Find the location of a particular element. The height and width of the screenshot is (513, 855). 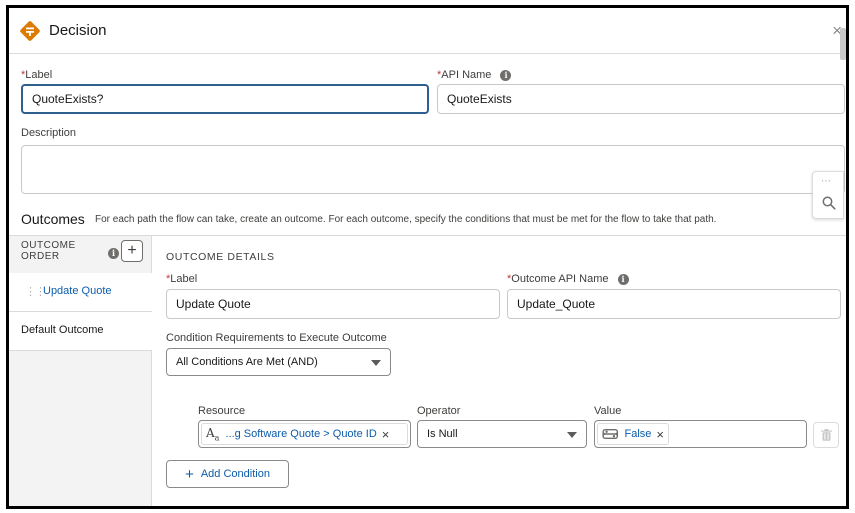

scrollbar-thumb is located at coordinates (843, 44).